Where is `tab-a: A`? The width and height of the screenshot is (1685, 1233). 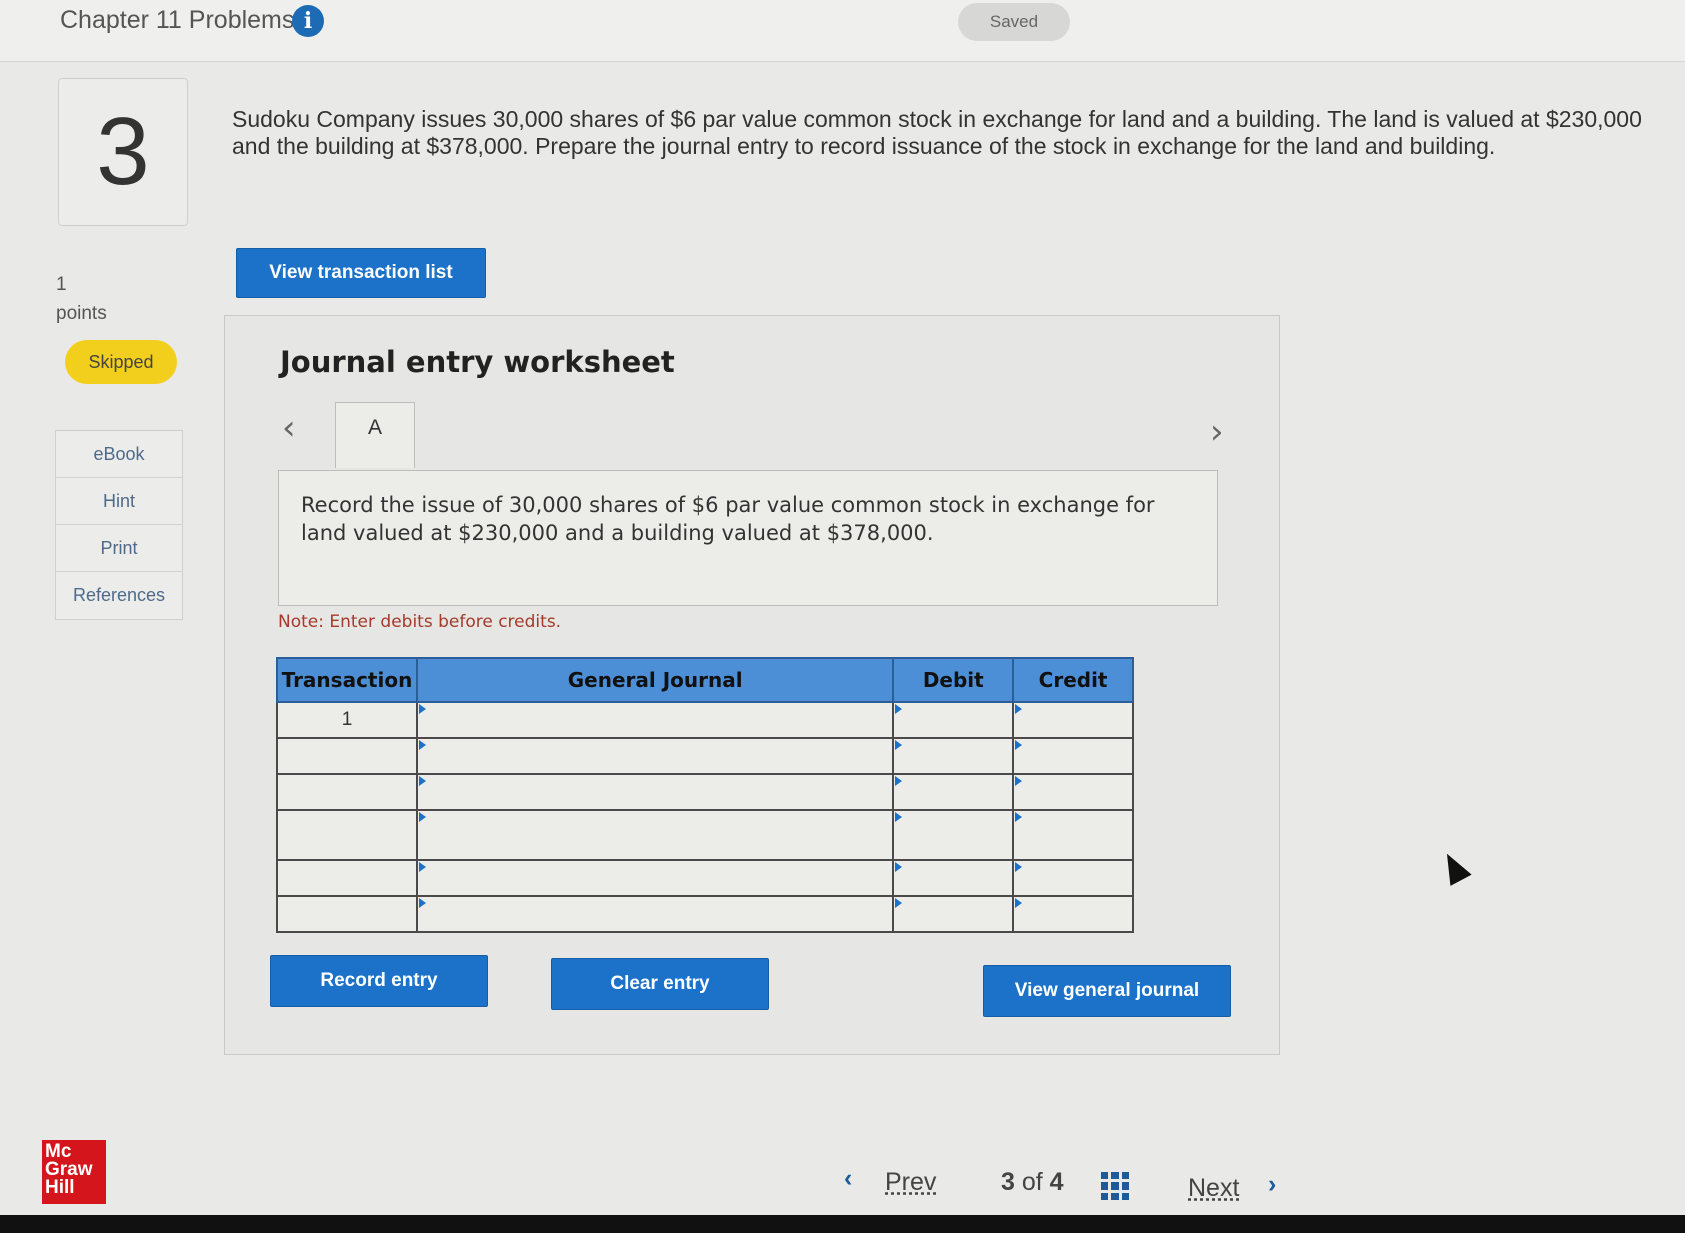
tab-a: A is located at coordinates (375, 435).